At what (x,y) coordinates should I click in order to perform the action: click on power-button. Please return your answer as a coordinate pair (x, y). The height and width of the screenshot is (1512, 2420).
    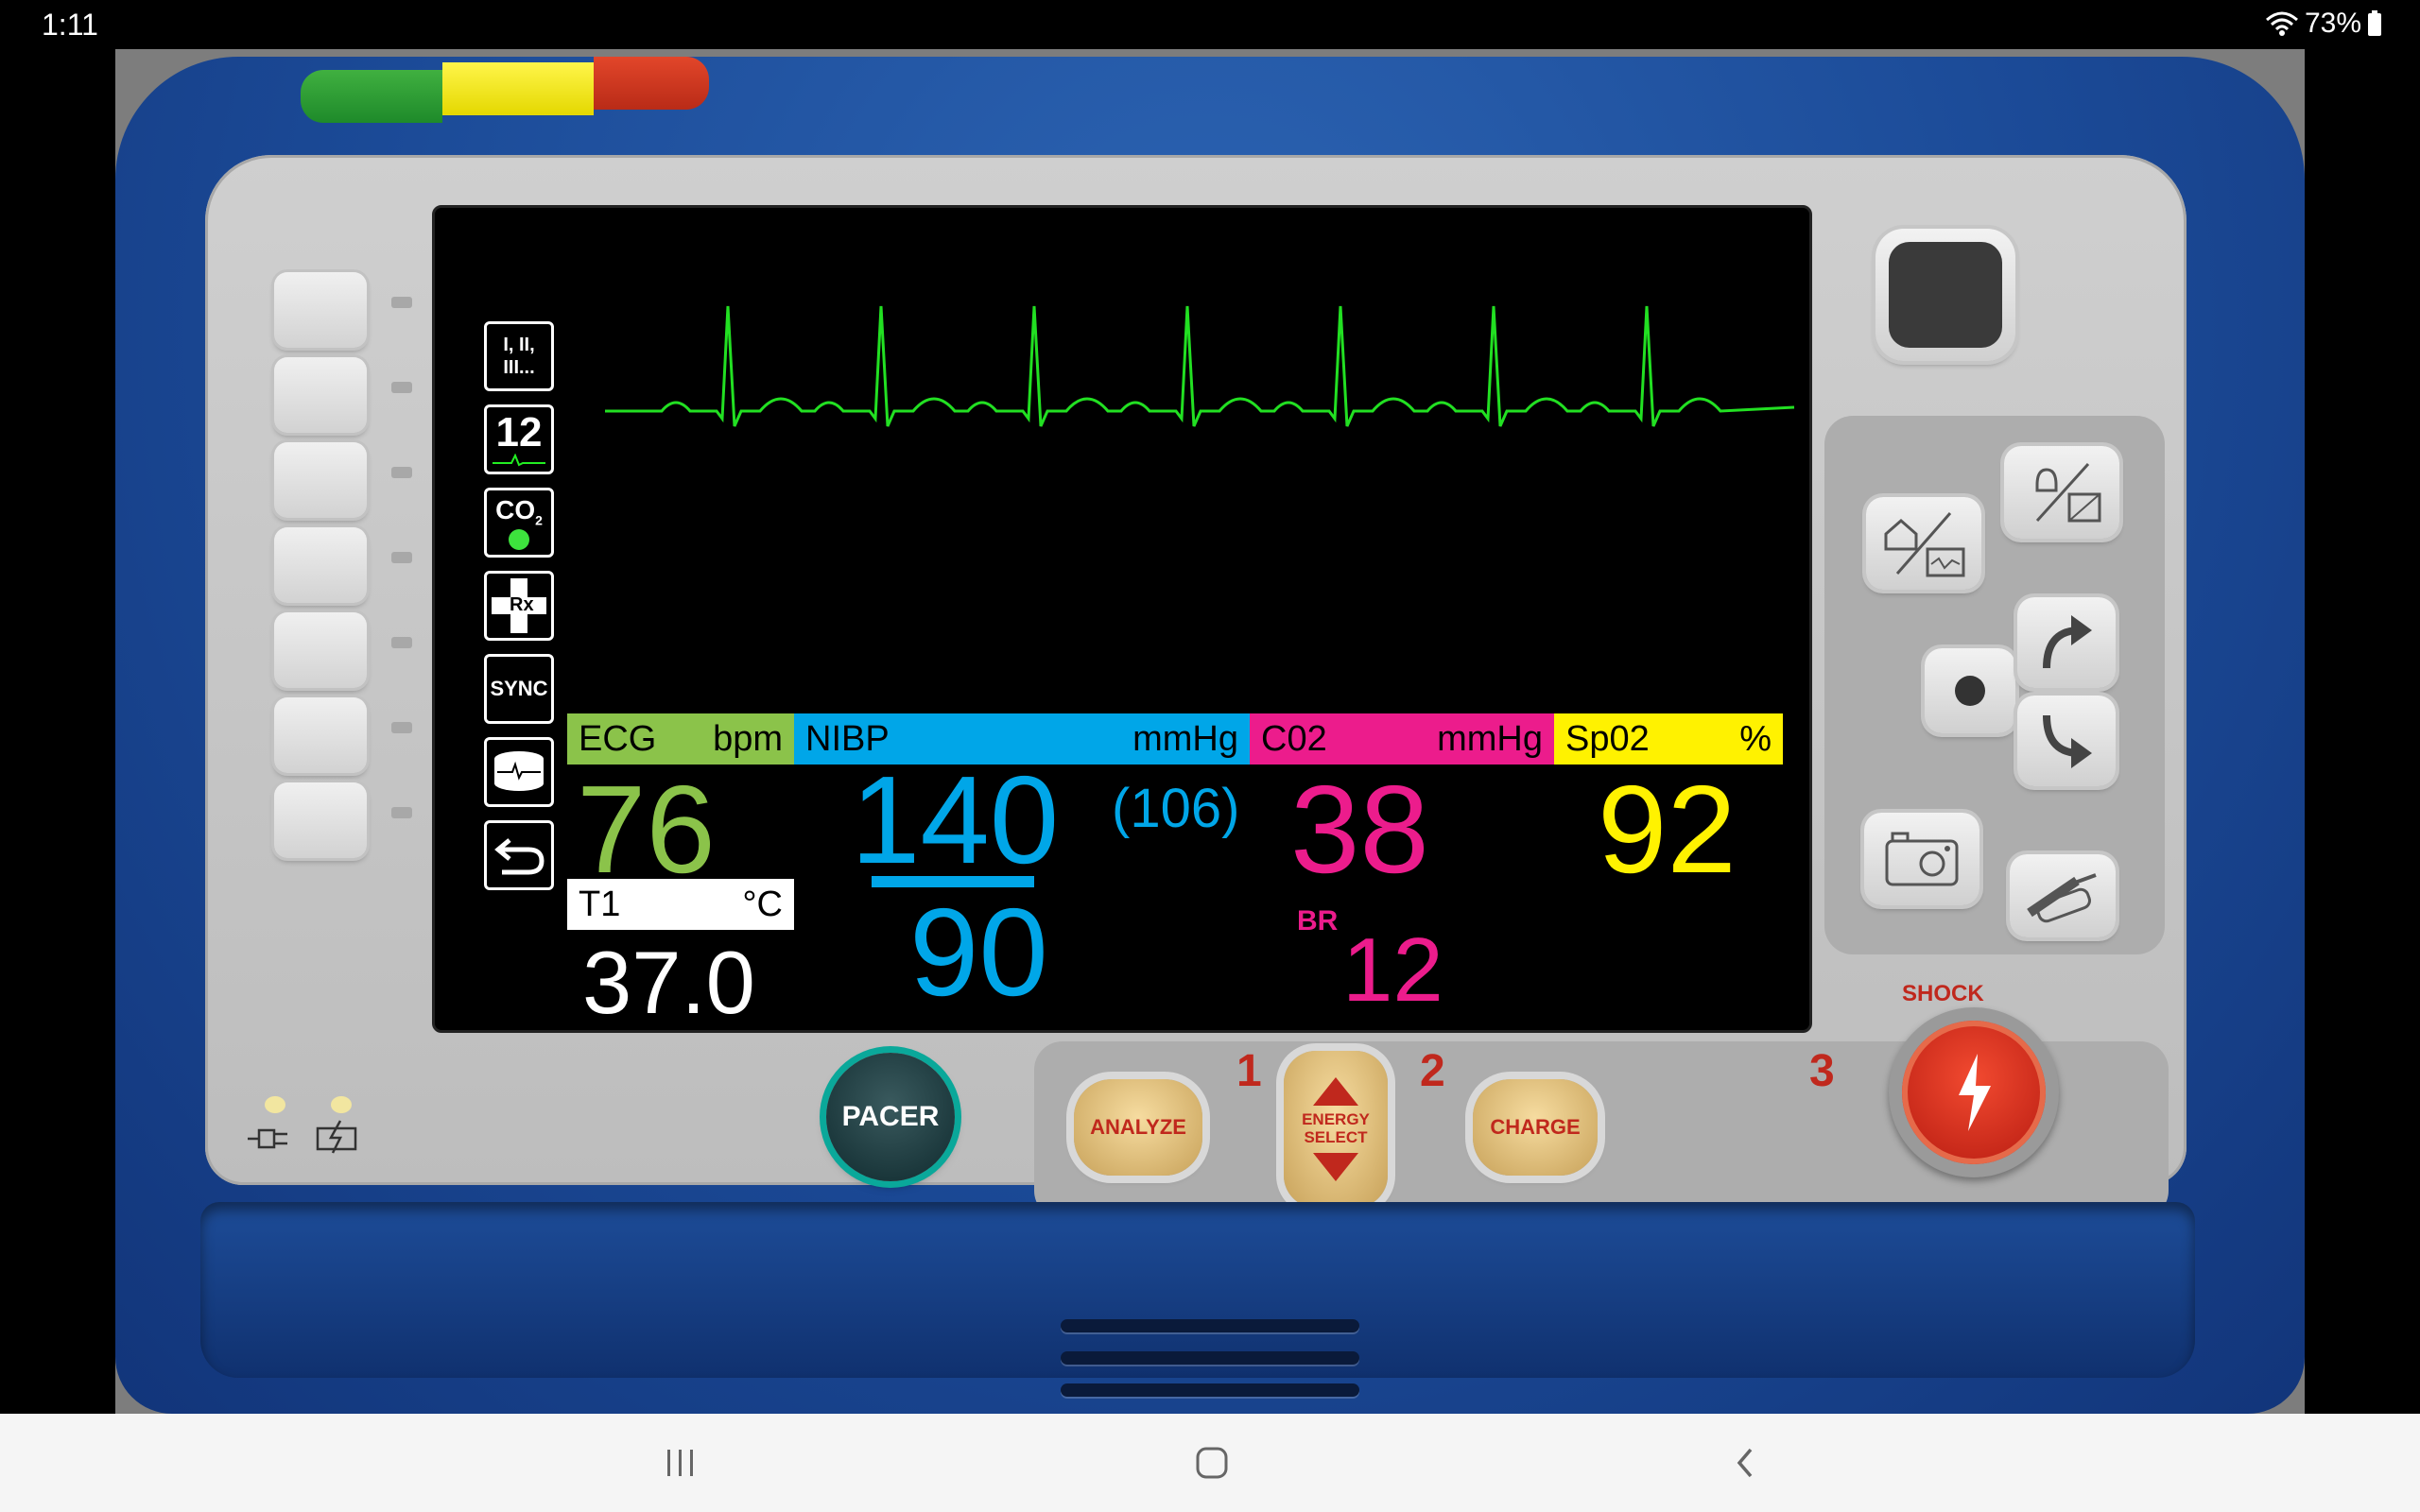
    Looking at the image, I should click on (1945, 295).